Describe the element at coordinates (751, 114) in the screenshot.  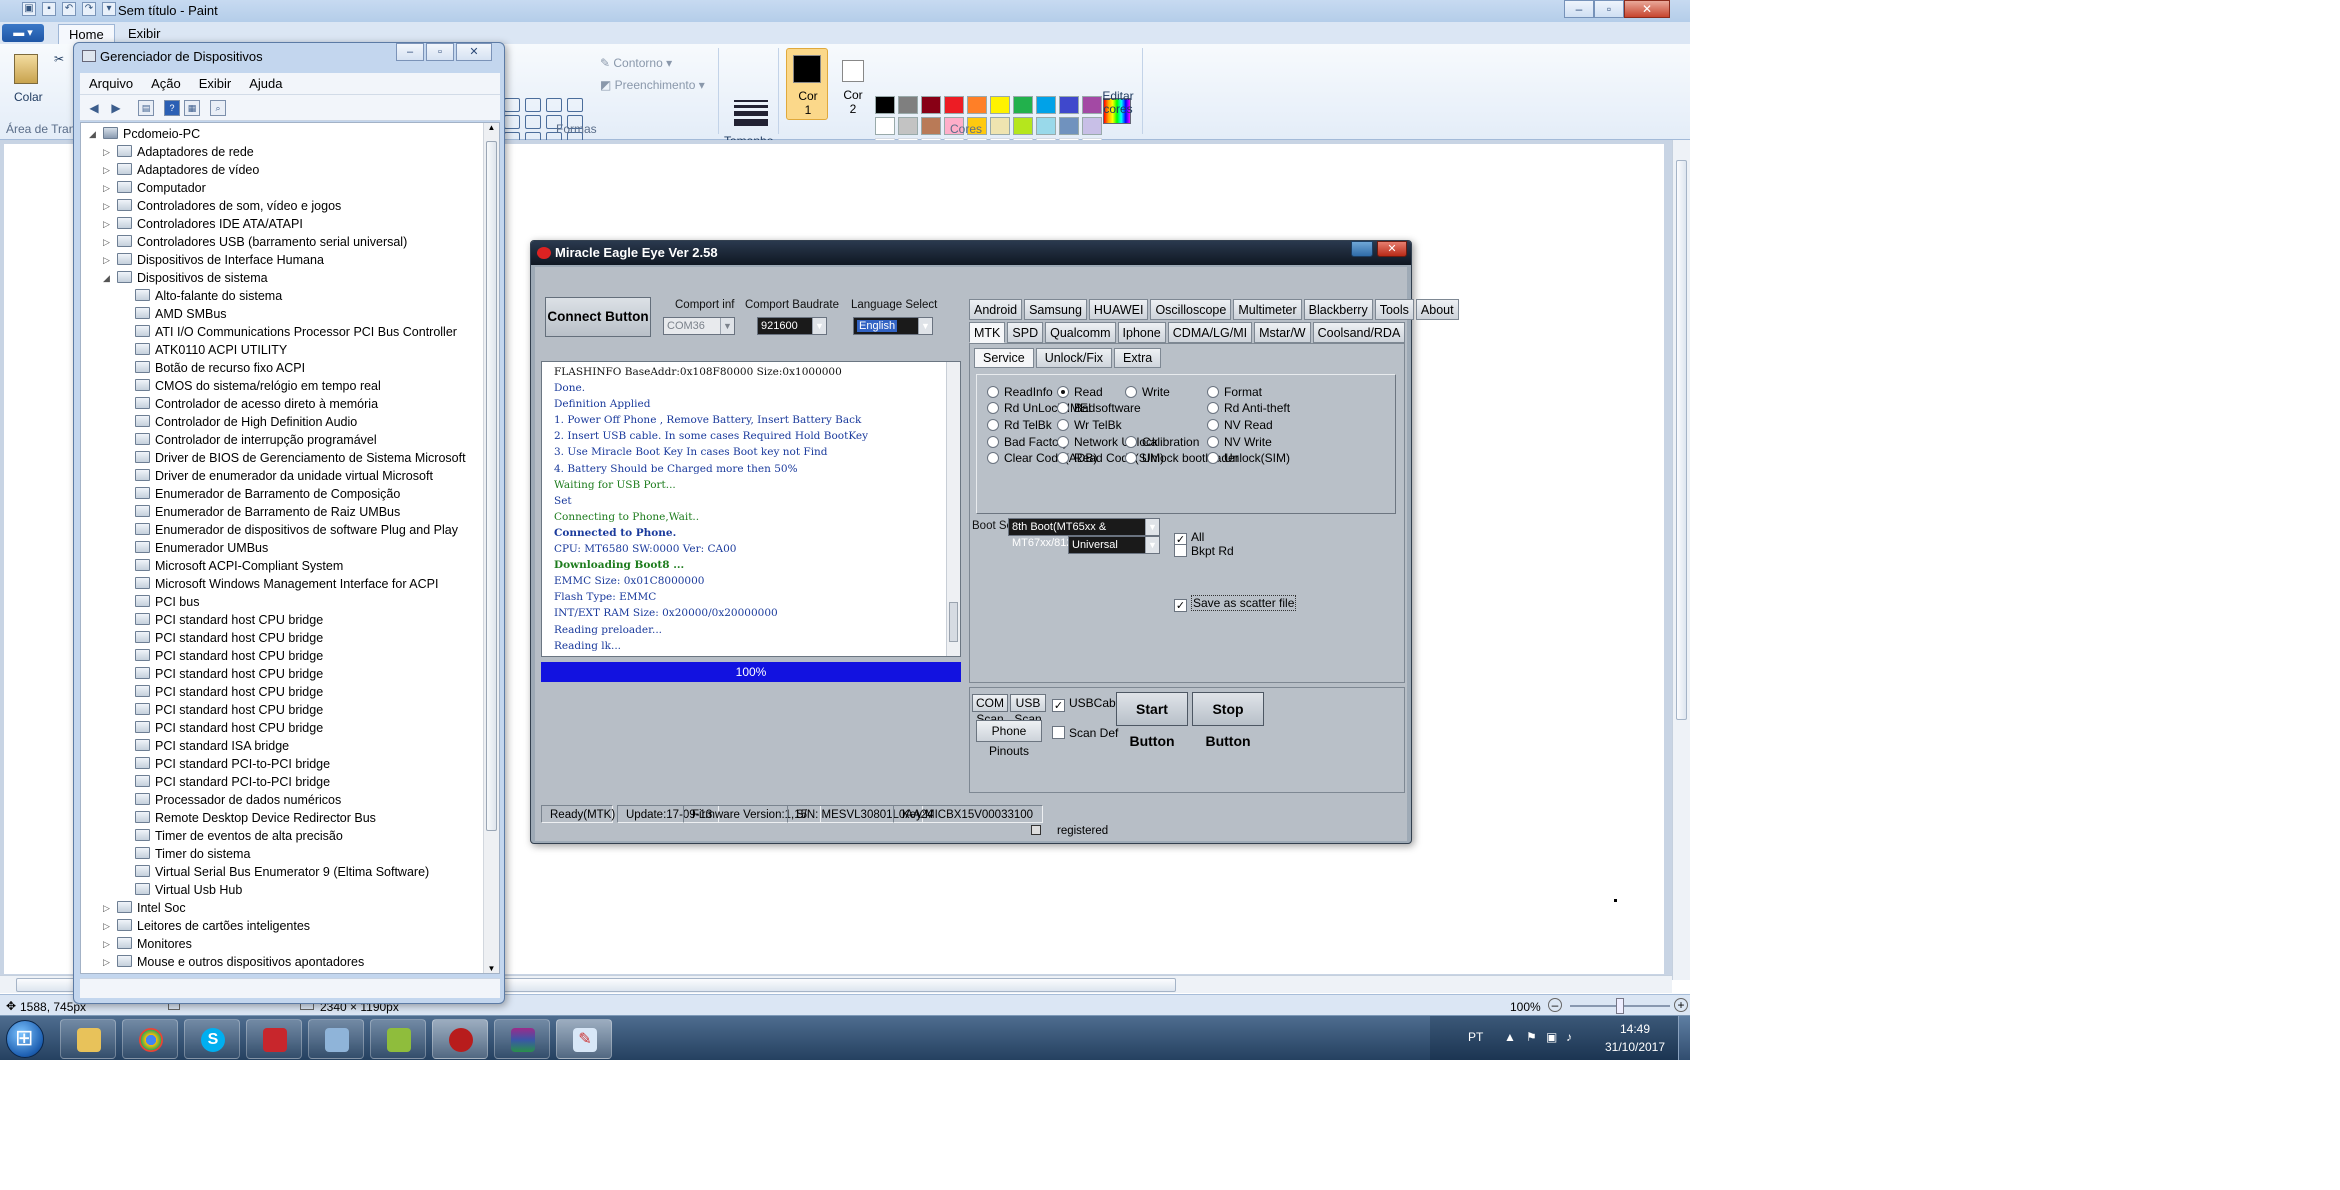
I see `size-icon` at that location.